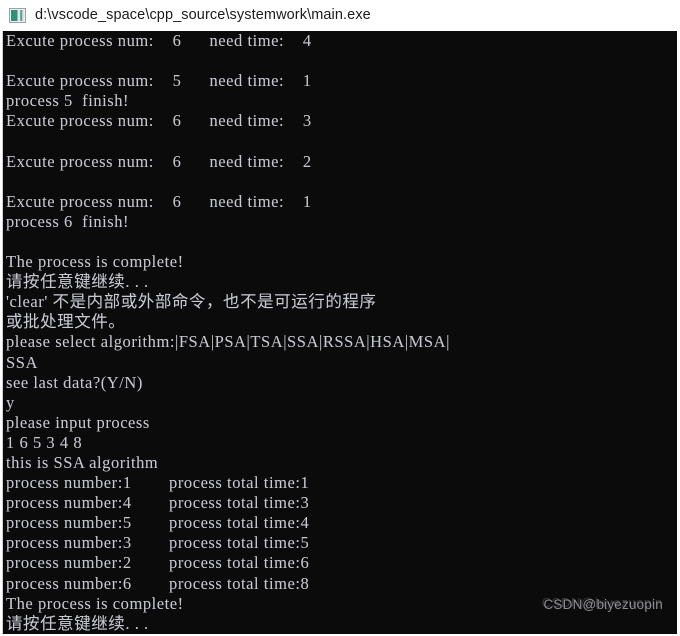 The width and height of the screenshot is (680, 636). I want to click on console-window-icon, so click(17, 15).